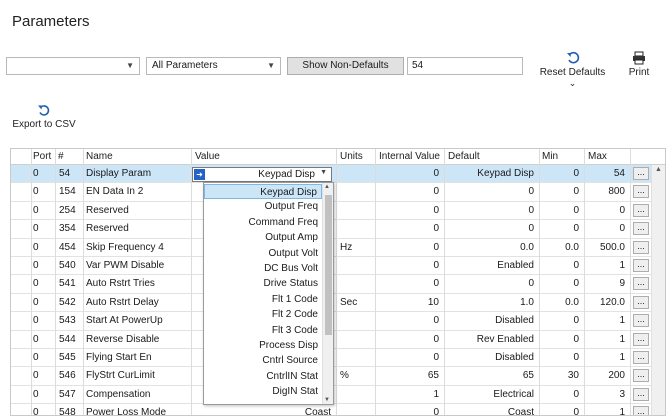 This screenshot has height=416, width=670. I want to click on column-header-internal-value: Internal Value, so click(409, 156).